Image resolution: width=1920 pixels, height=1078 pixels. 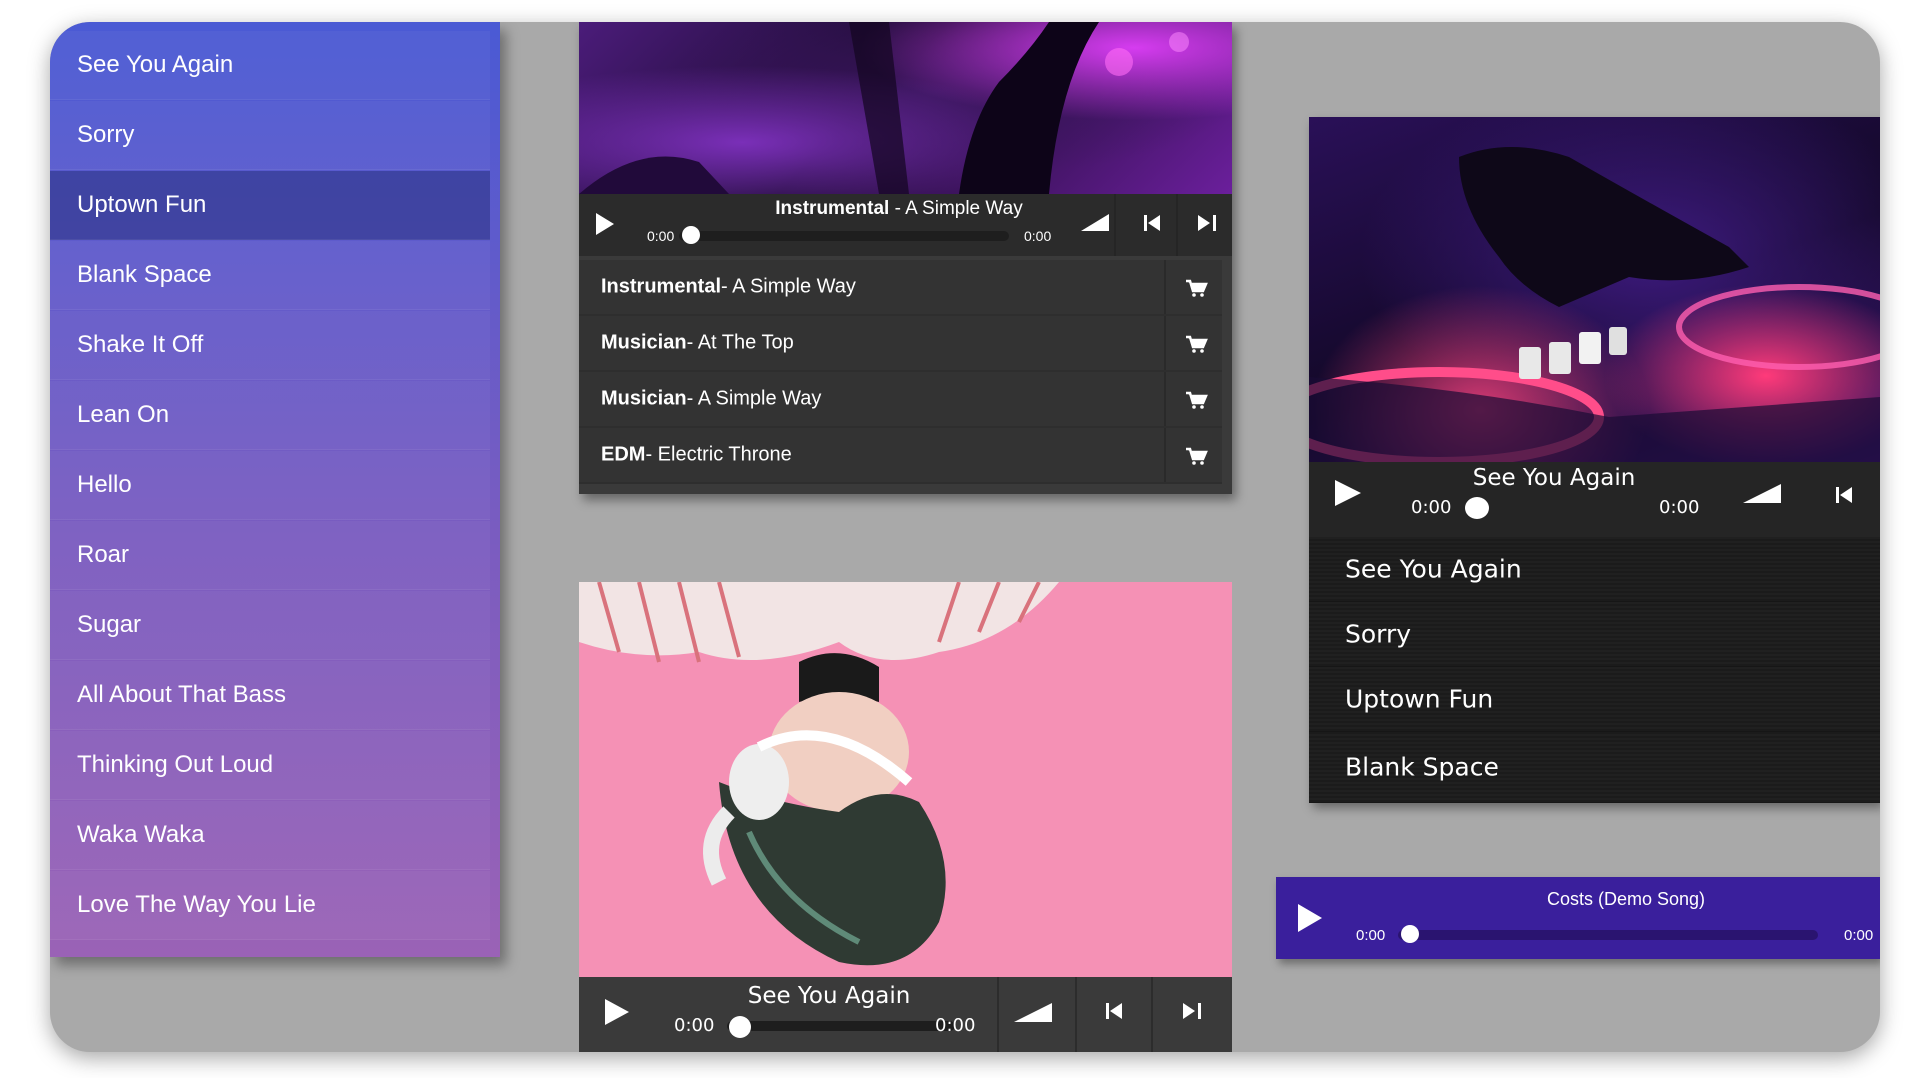 I want to click on album-art-concert, so click(x=905, y=108).